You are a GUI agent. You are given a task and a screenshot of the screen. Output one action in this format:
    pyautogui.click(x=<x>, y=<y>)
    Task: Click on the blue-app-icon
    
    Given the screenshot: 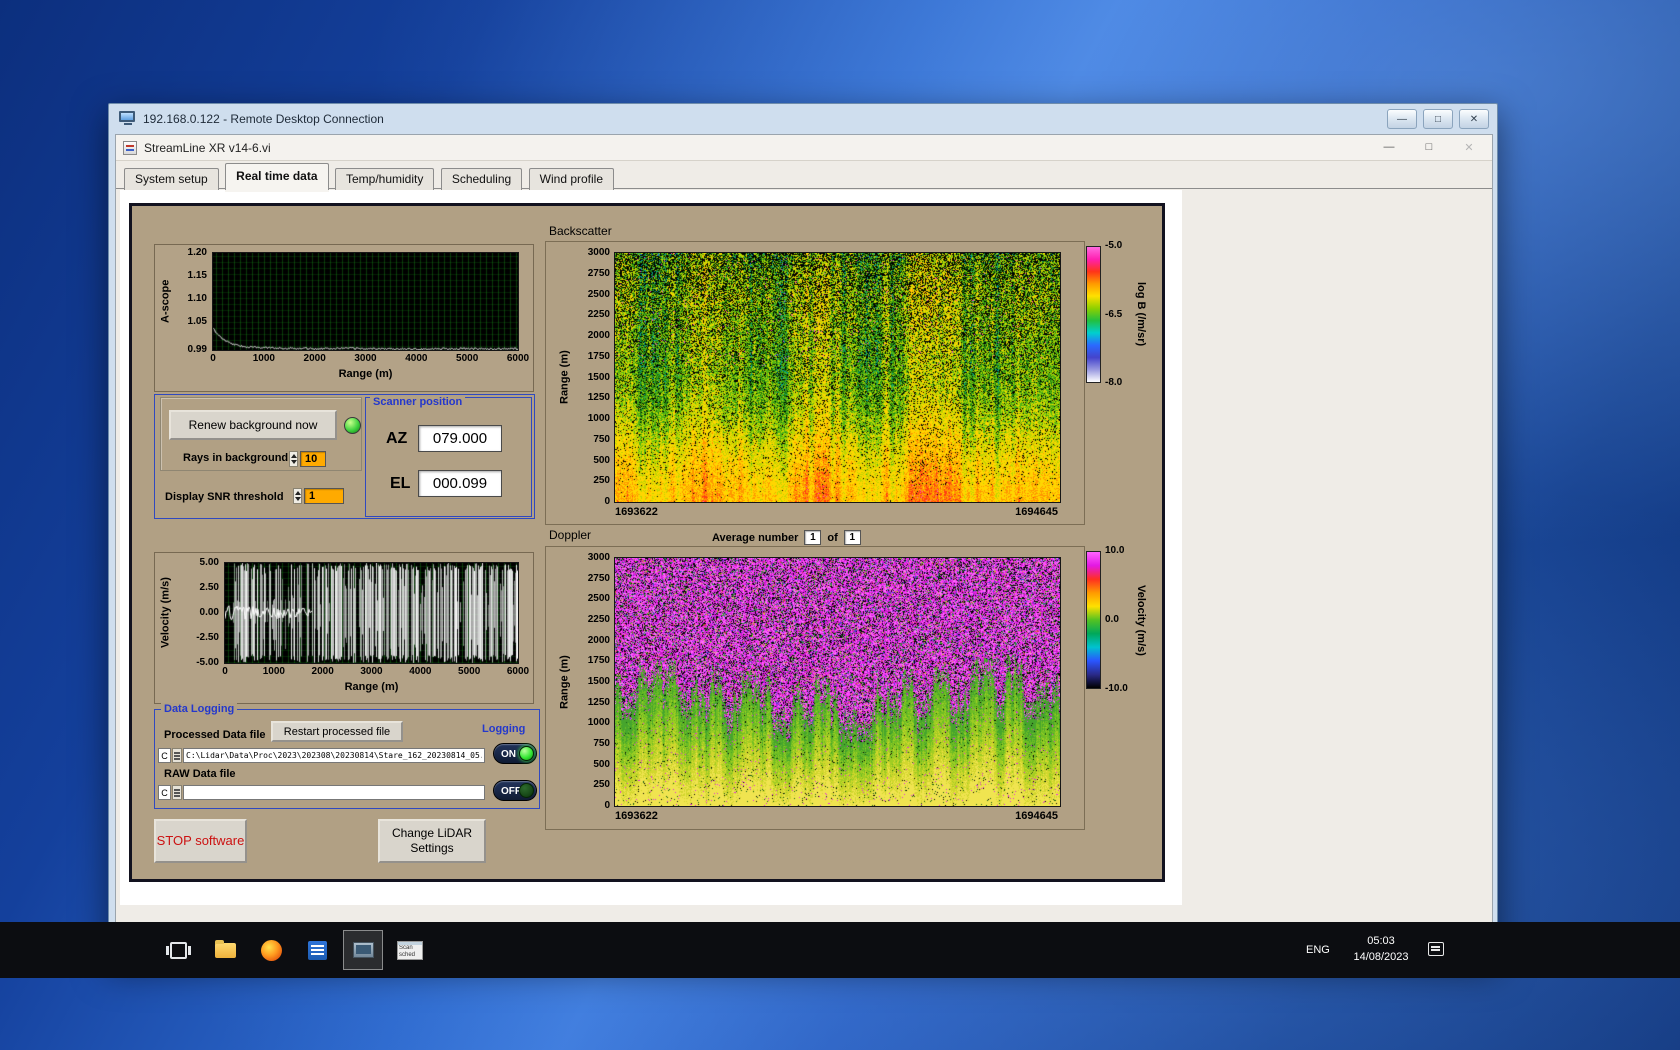 What is the action you would take?
    pyautogui.click(x=317, y=950)
    